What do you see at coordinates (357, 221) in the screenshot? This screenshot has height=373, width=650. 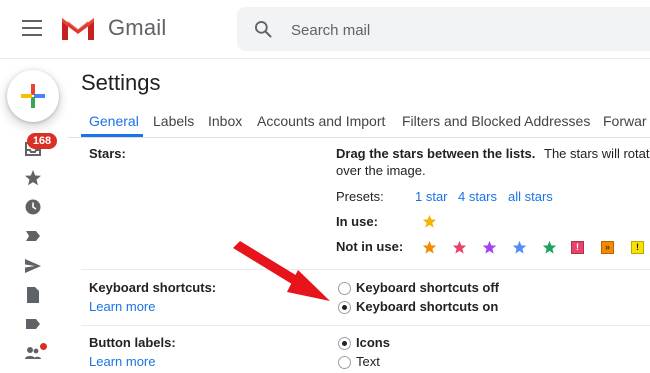 I see `in-use-label: In use:` at bounding box center [357, 221].